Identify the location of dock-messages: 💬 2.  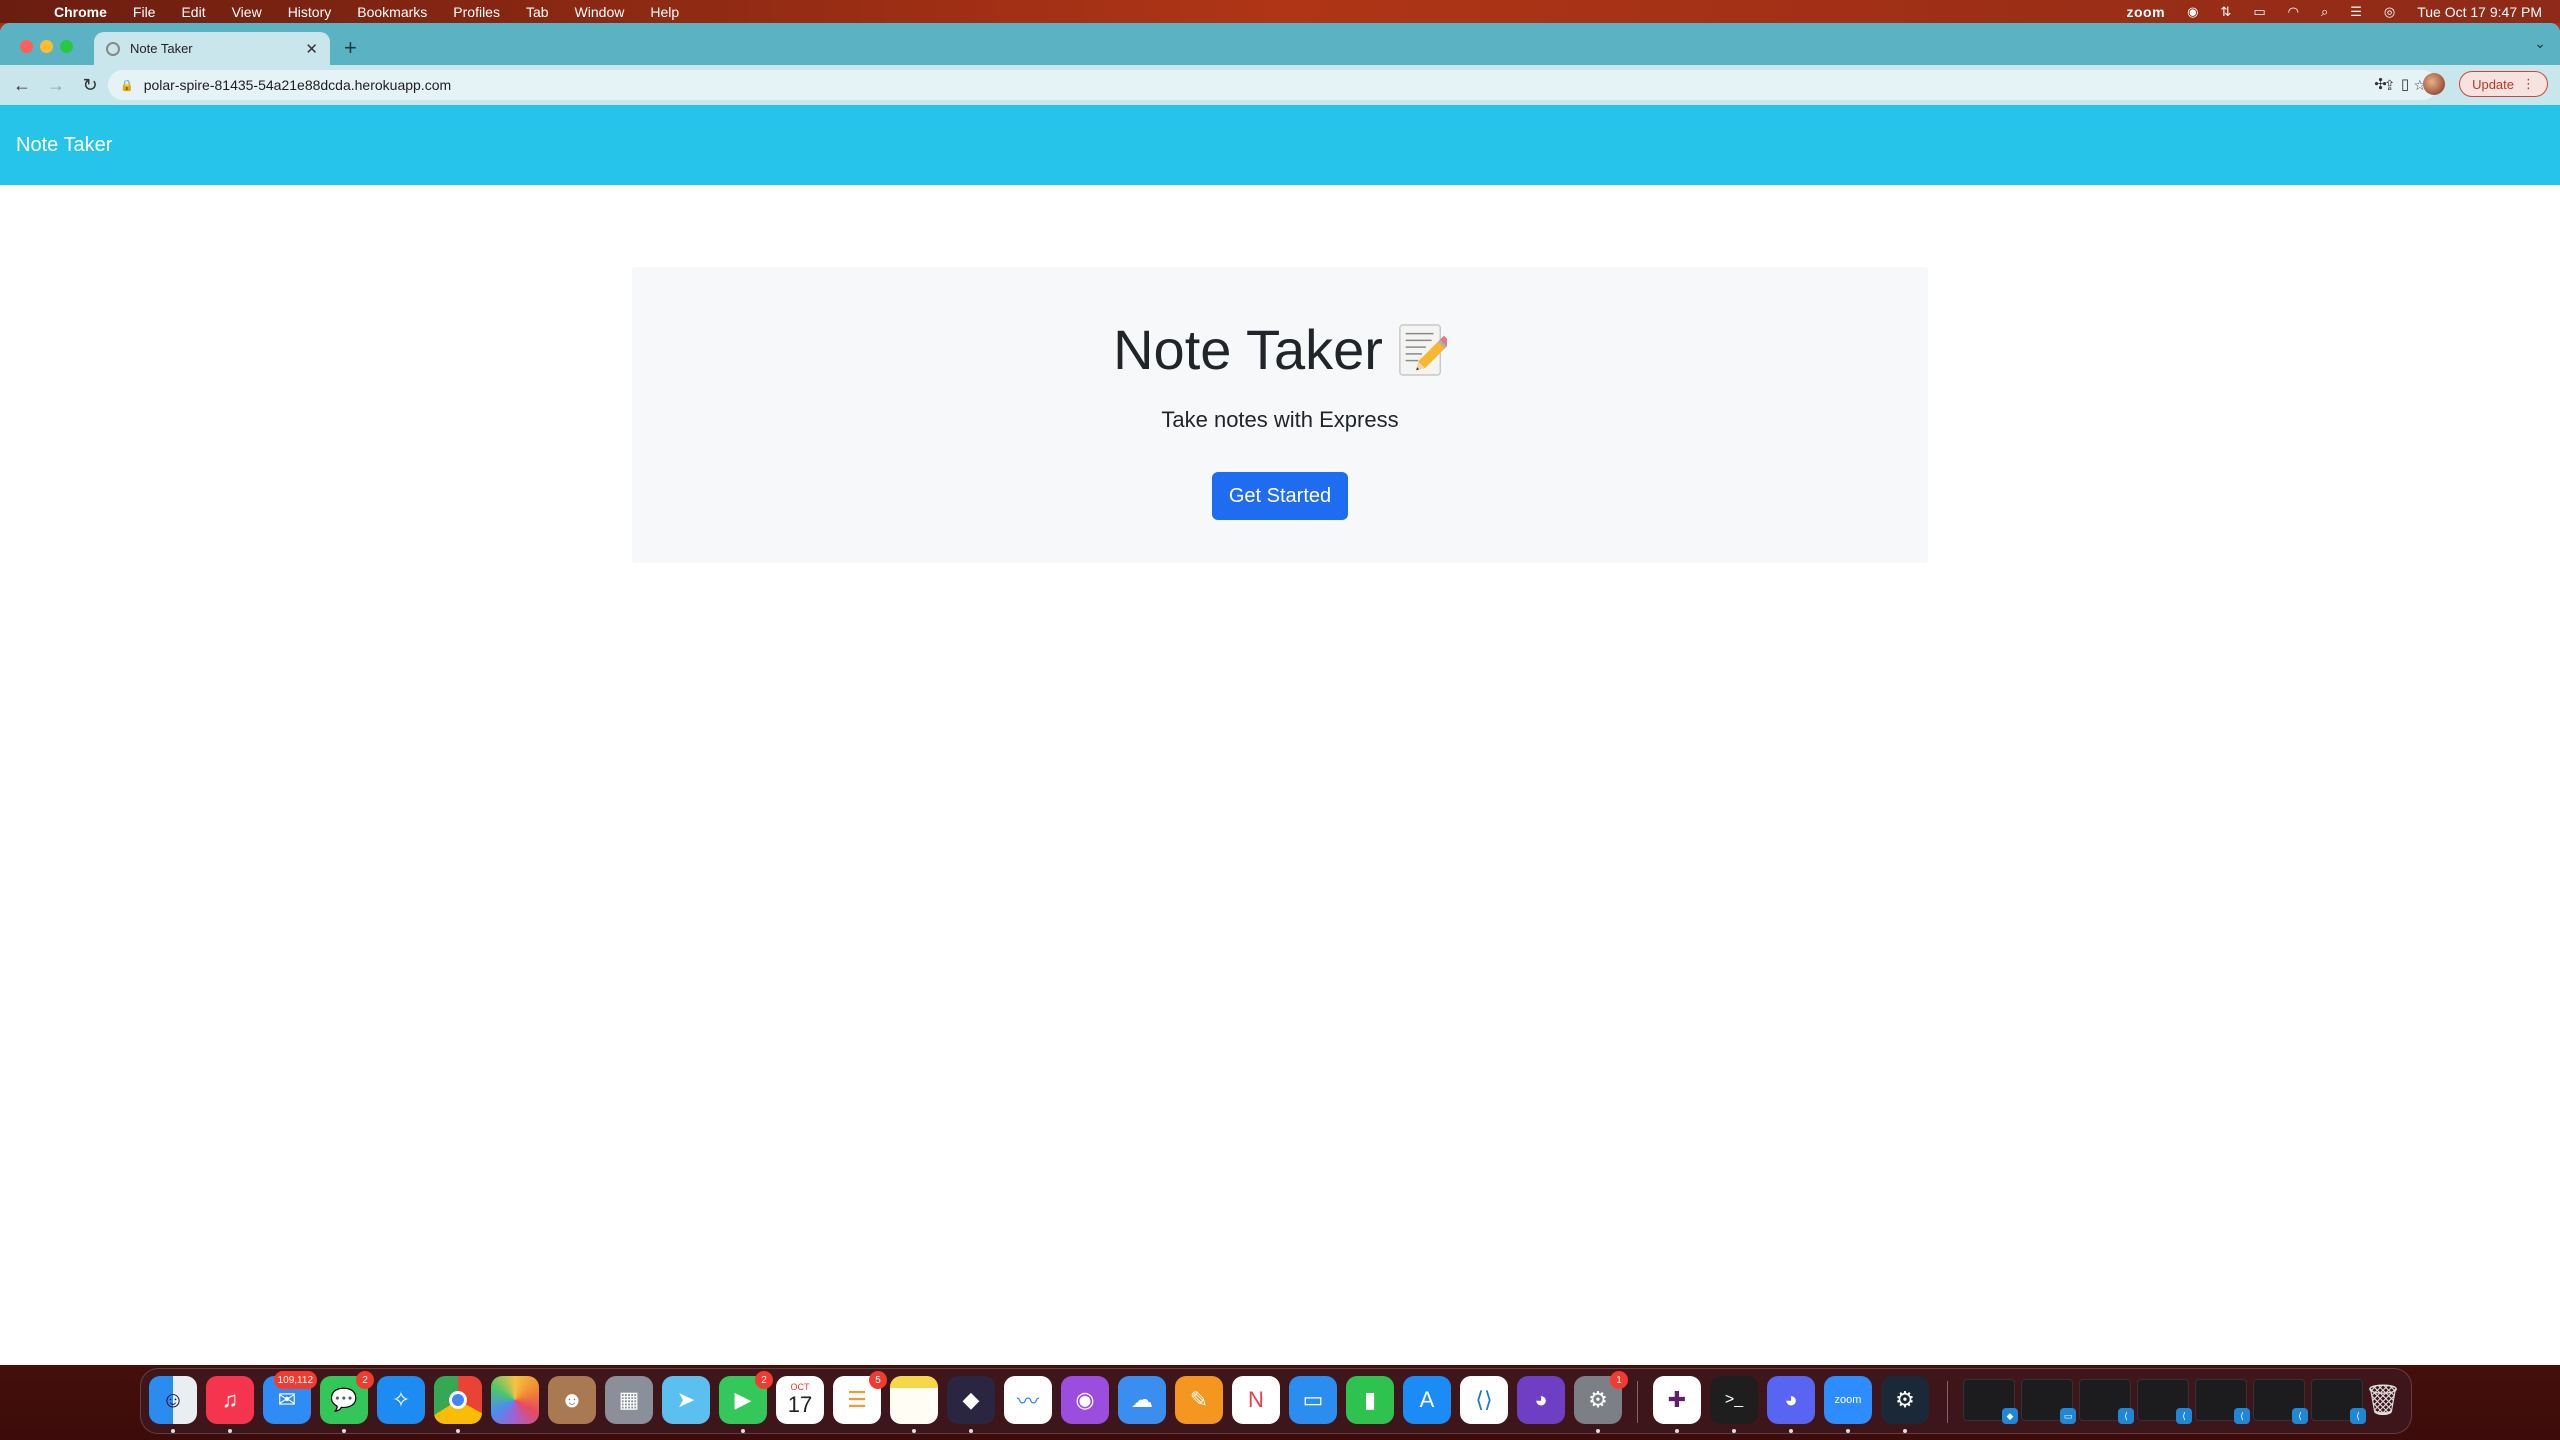
(347, 1397).